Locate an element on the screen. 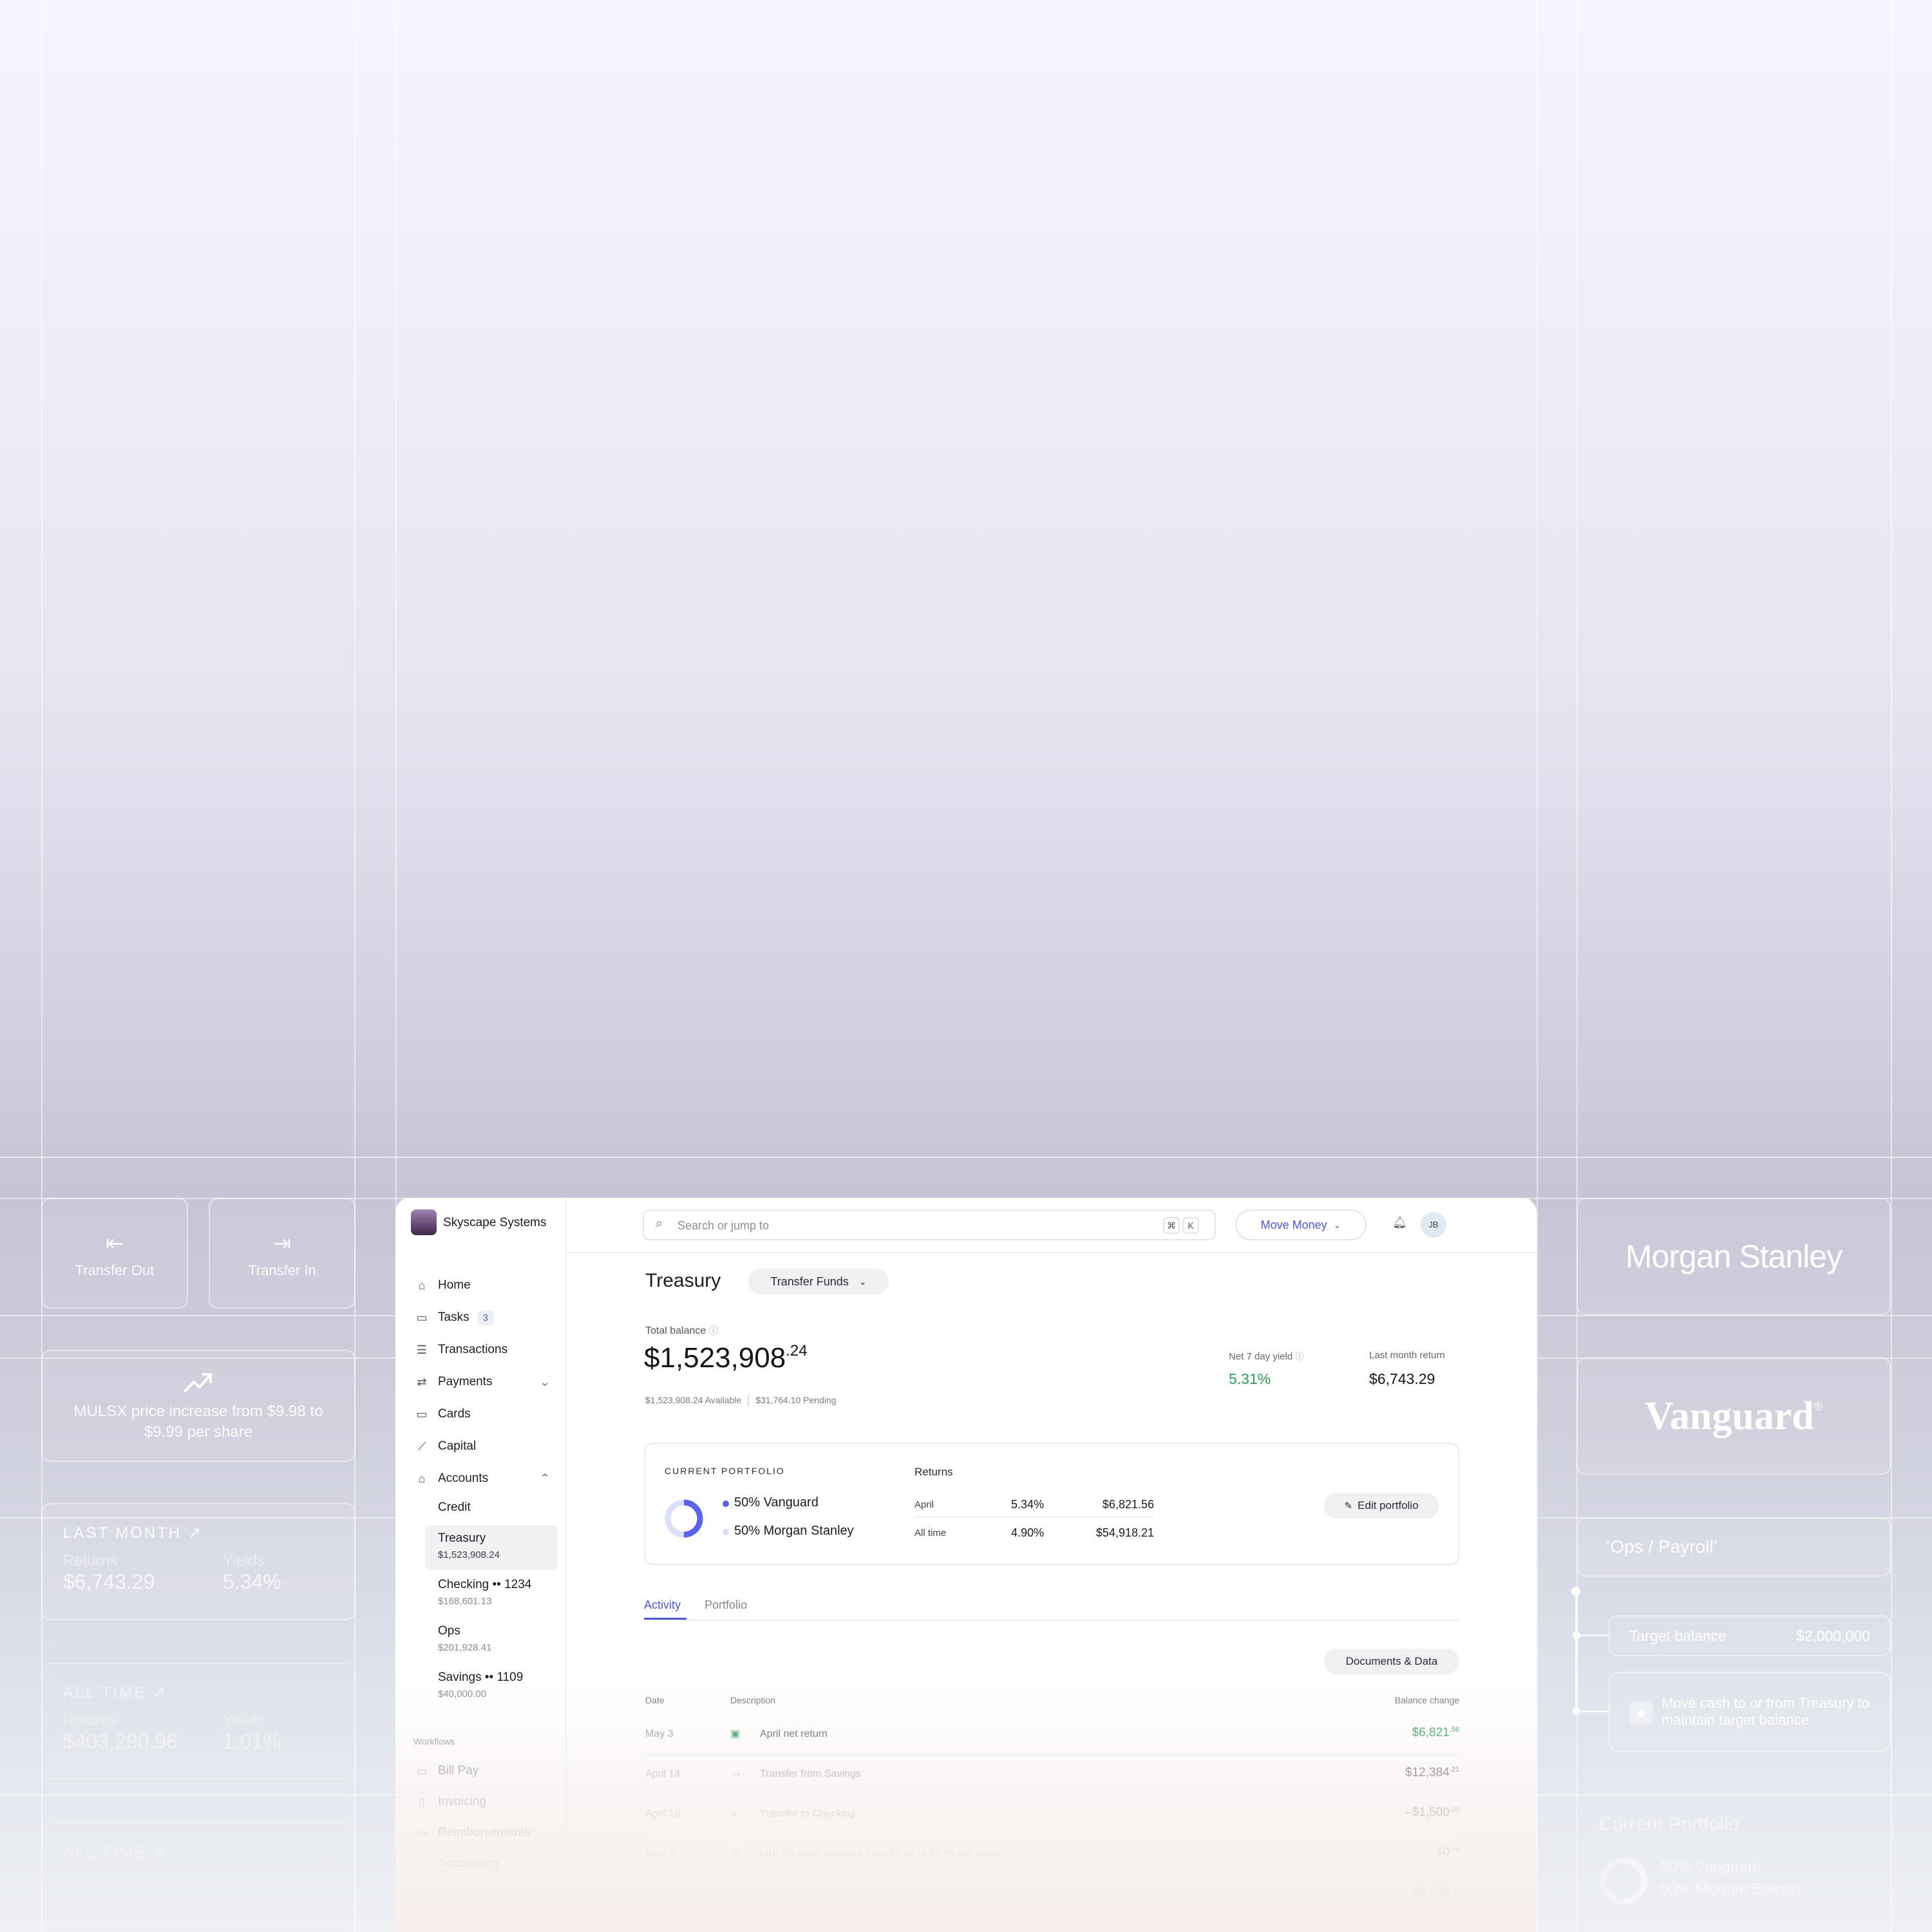 This screenshot has height=1932, width=1932. tab-activity: Activity is located at coordinates (662, 1605).